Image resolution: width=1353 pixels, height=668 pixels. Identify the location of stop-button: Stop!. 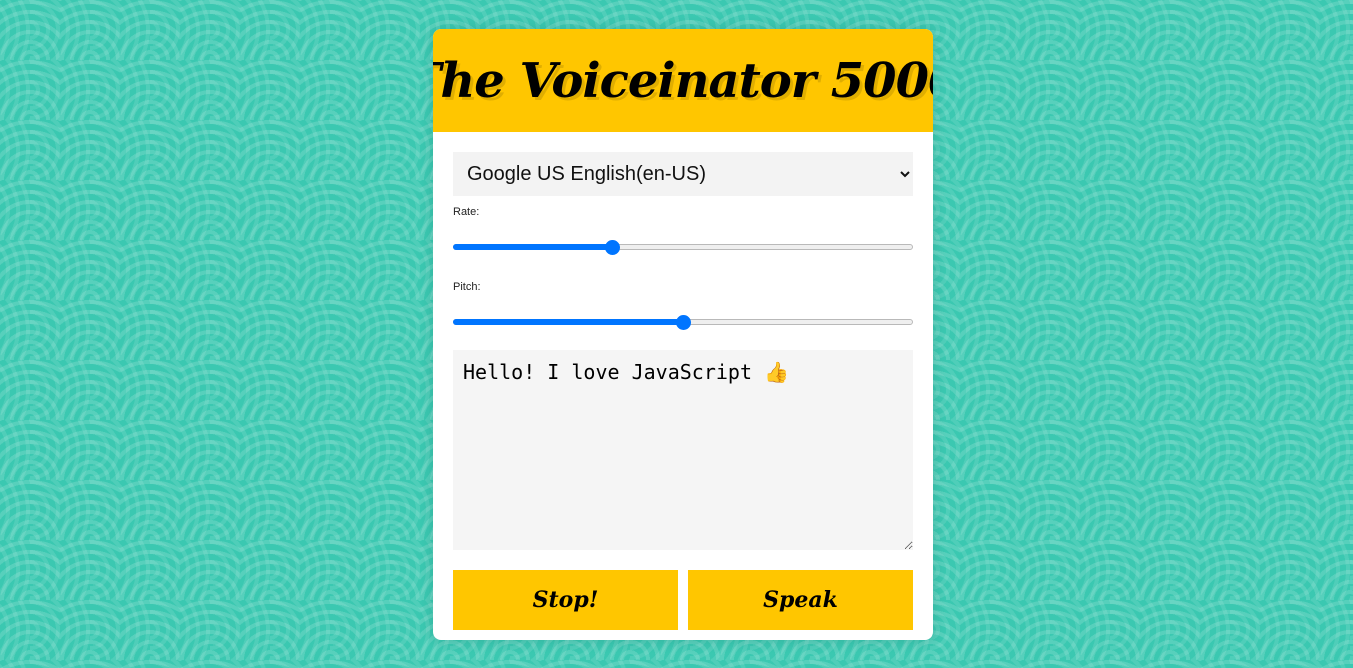
(565, 600).